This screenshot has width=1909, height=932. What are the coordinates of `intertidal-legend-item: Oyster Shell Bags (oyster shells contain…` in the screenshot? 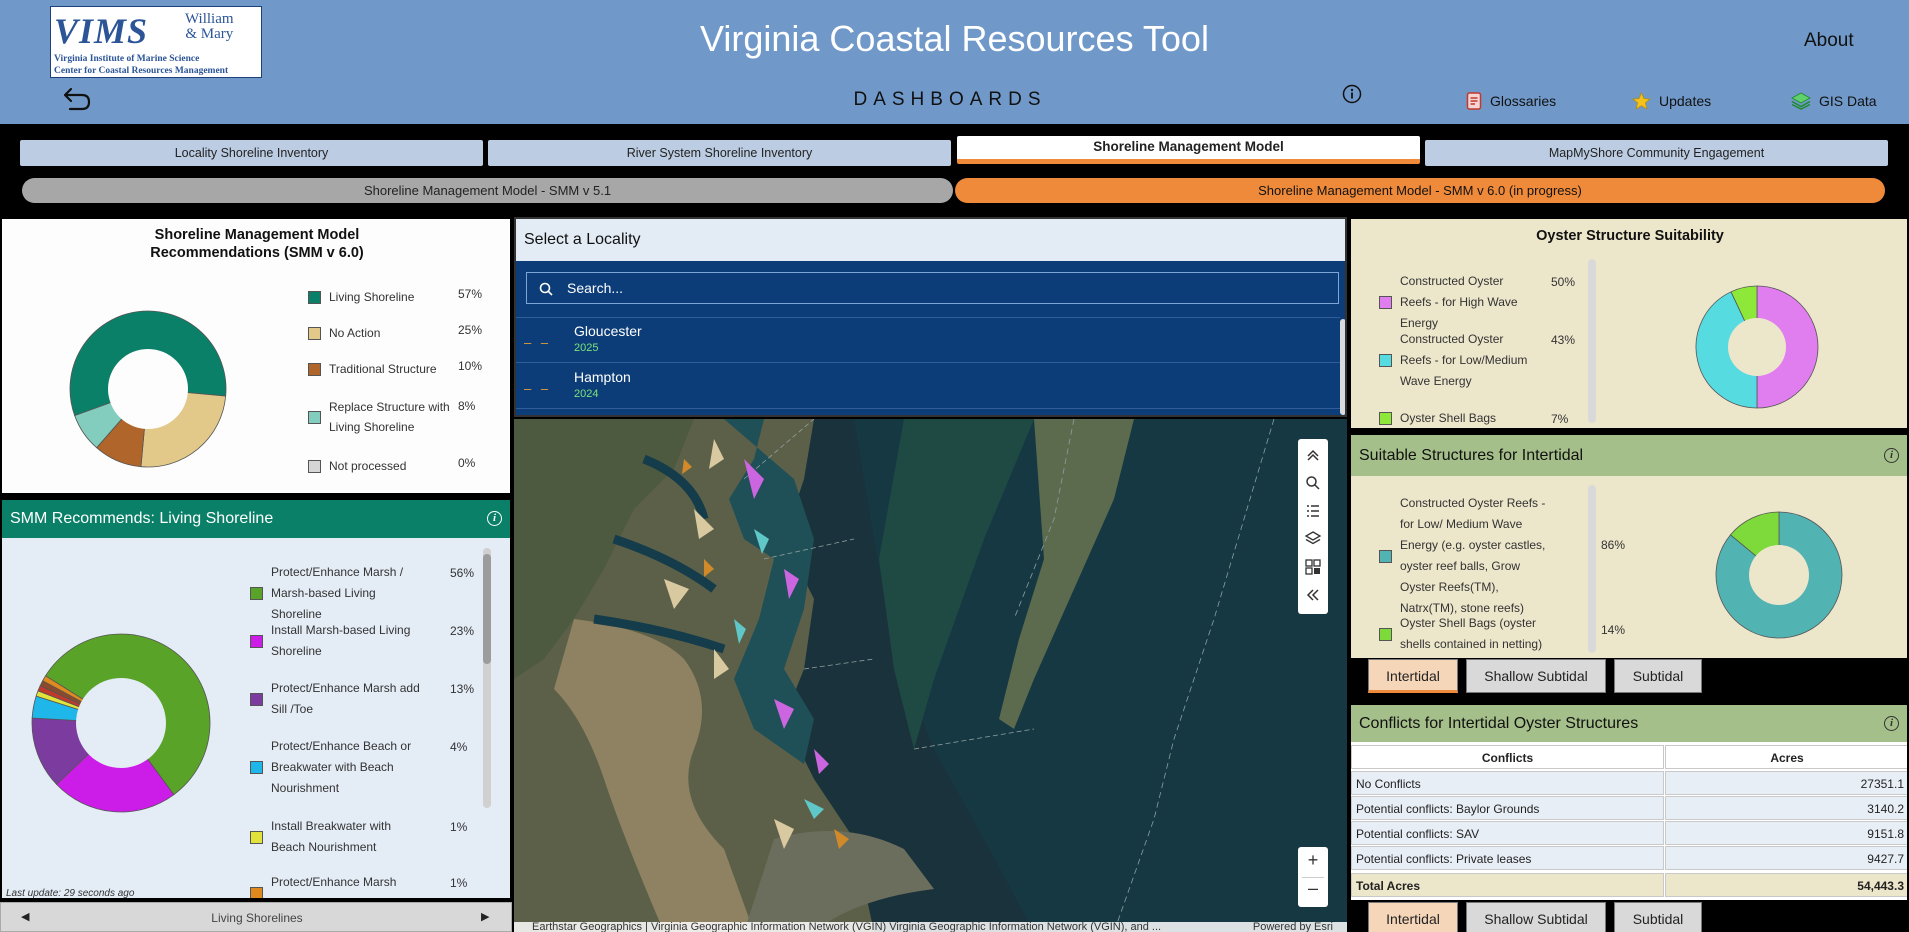 It's located at (1464, 634).